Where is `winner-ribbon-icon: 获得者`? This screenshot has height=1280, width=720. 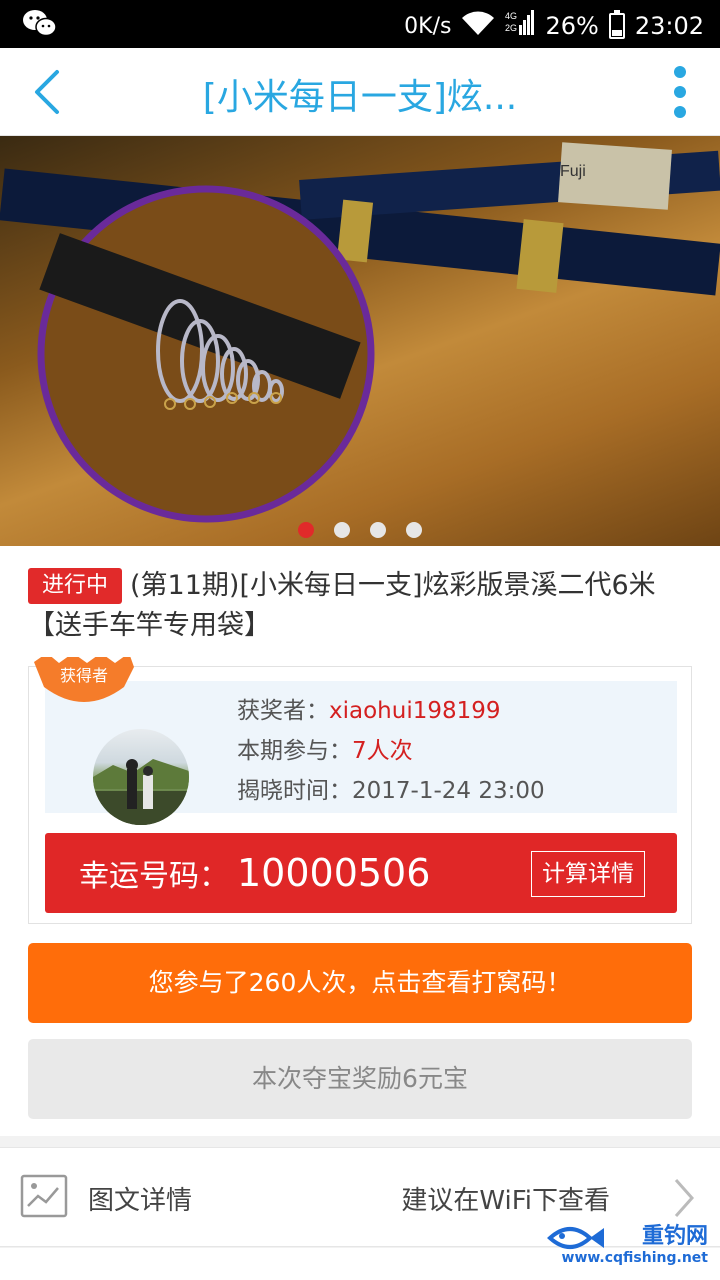
winner-ribbon-icon: 获得者 is located at coordinates (84, 679).